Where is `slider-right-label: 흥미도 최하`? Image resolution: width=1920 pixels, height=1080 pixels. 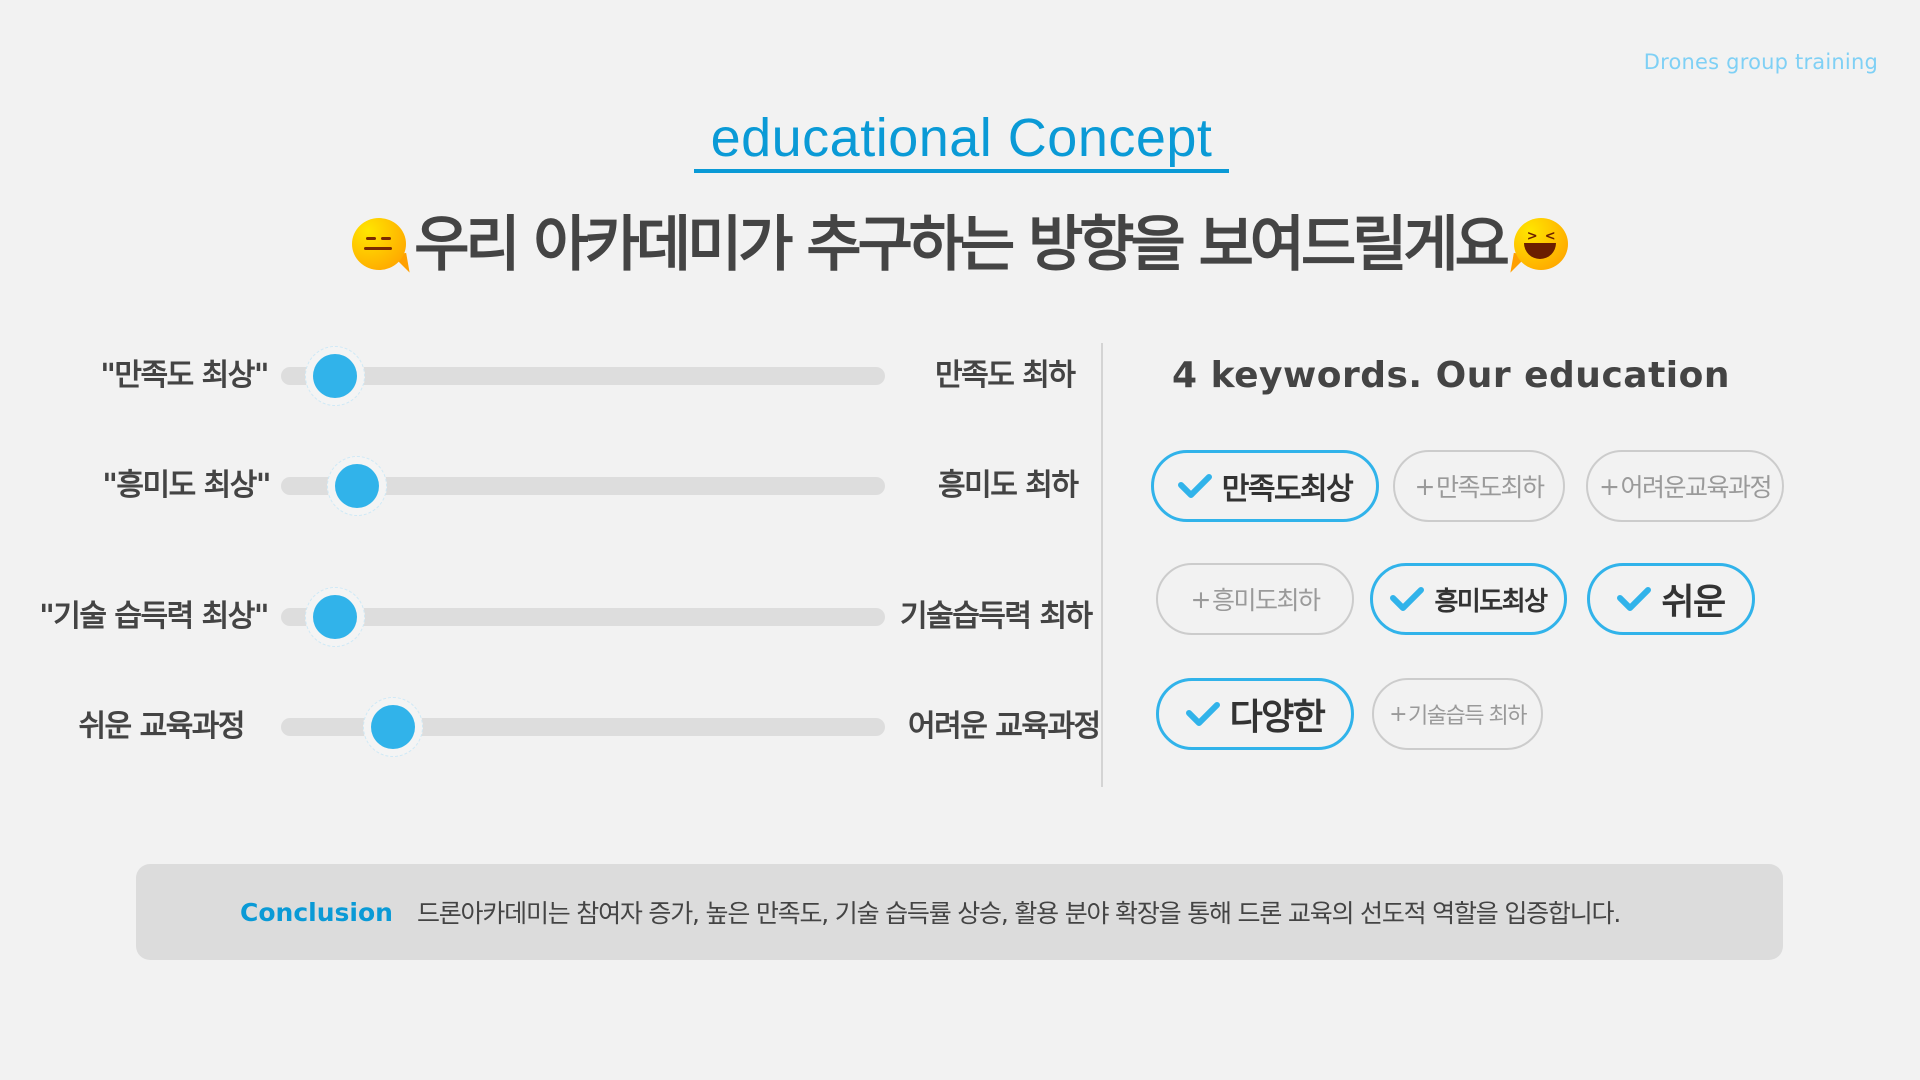 slider-right-label: 흥미도 최하 is located at coordinates (1008, 485).